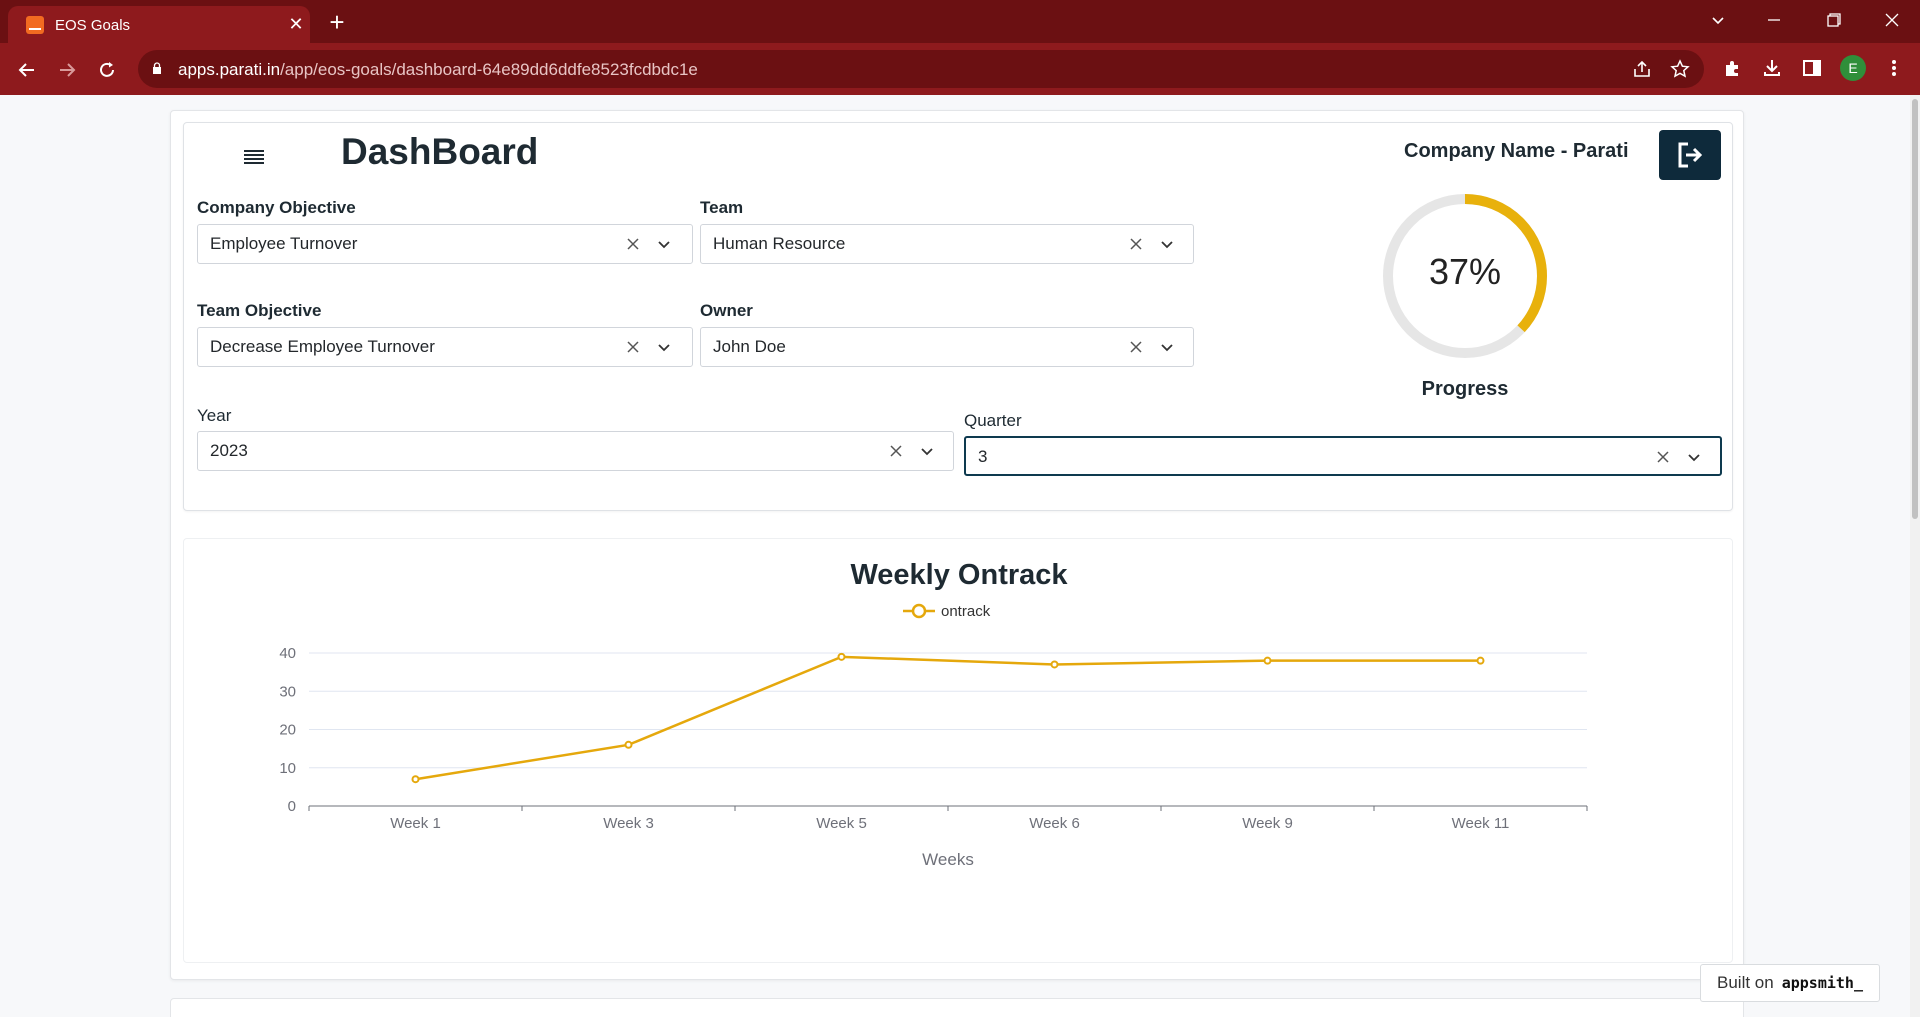 The width and height of the screenshot is (1920, 1017). Describe the element at coordinates (287, 653) in the screenshot. I see `y-tick-label: 40` at that location.